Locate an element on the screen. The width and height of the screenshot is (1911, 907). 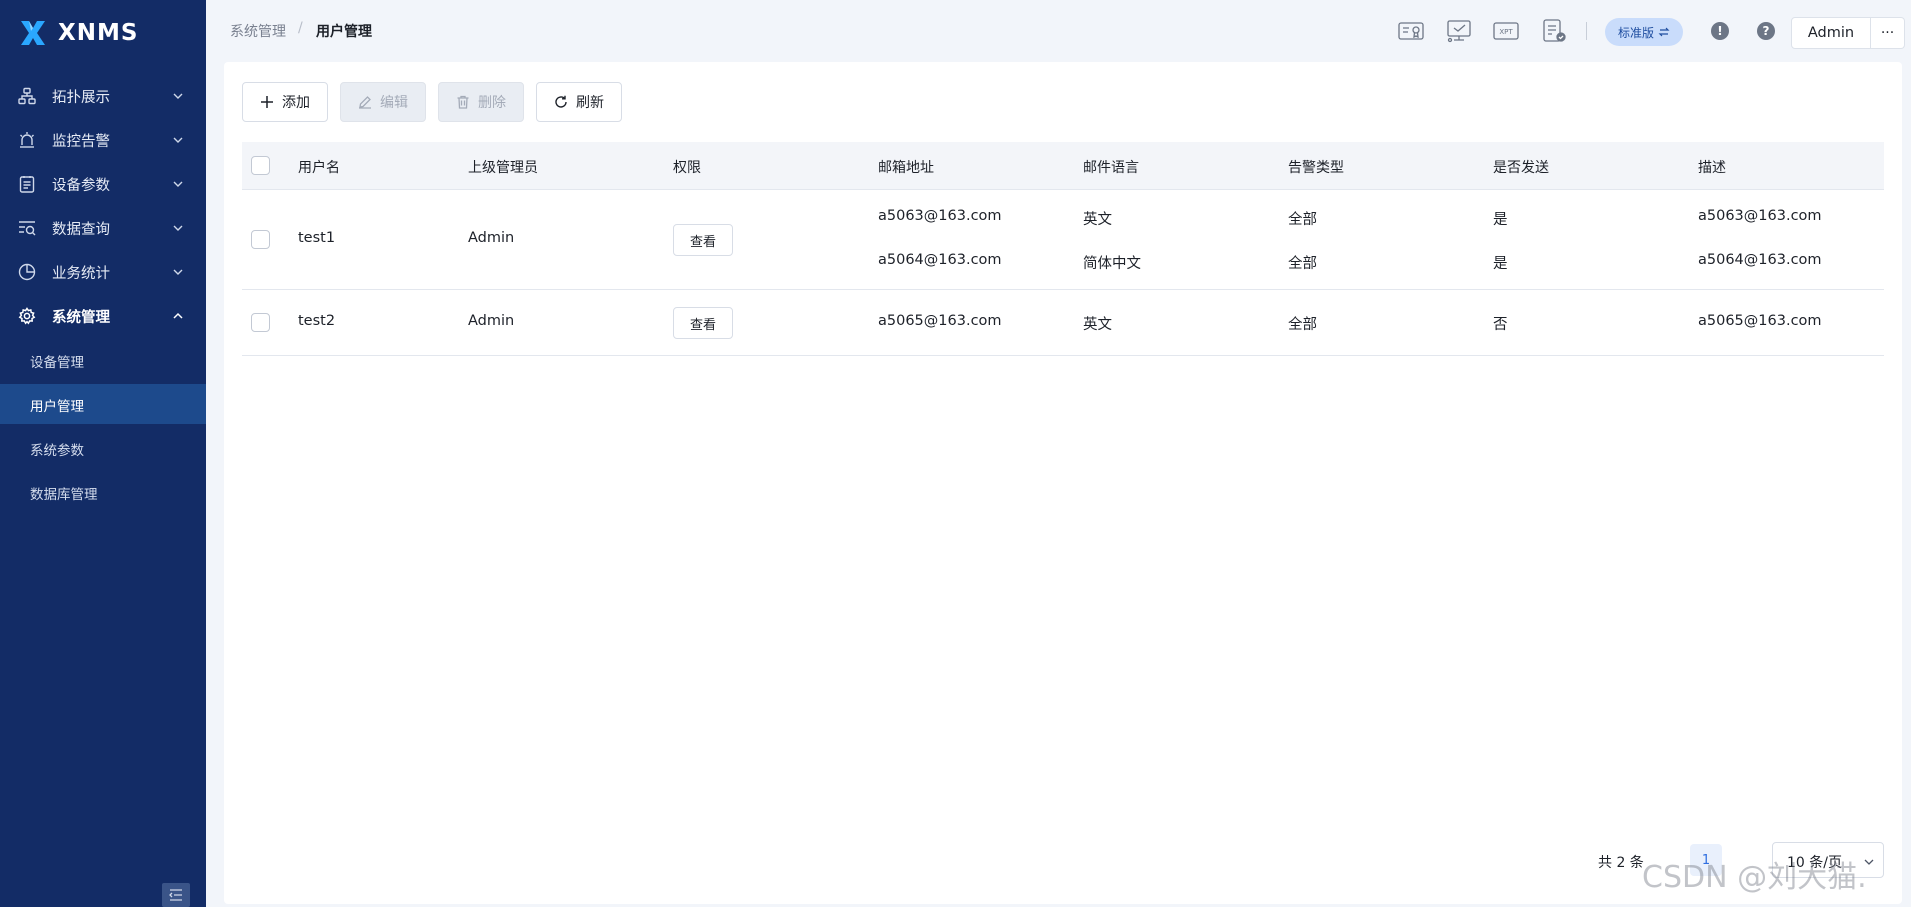
breadcrumb-current: 用户管理 is located at coordinates (344, 32).